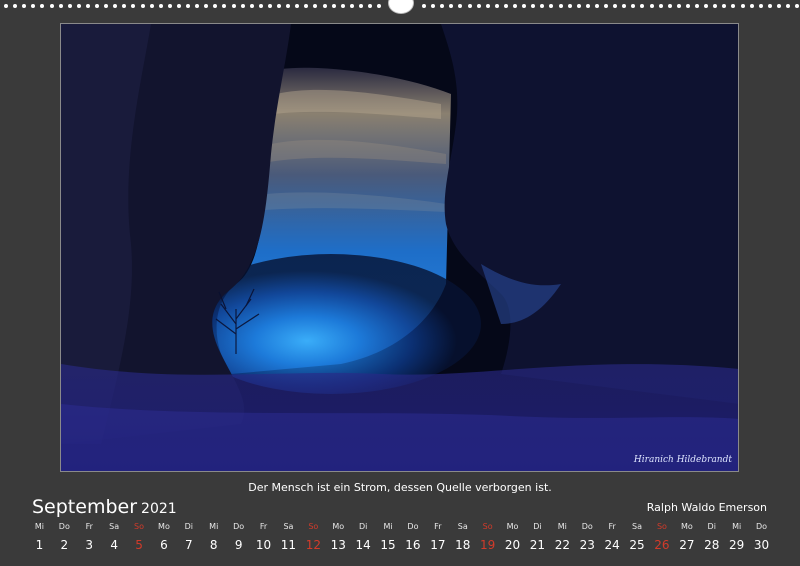 The image size is (800, 566). I want to click on day-cell: Do 16, so click(413, 537).